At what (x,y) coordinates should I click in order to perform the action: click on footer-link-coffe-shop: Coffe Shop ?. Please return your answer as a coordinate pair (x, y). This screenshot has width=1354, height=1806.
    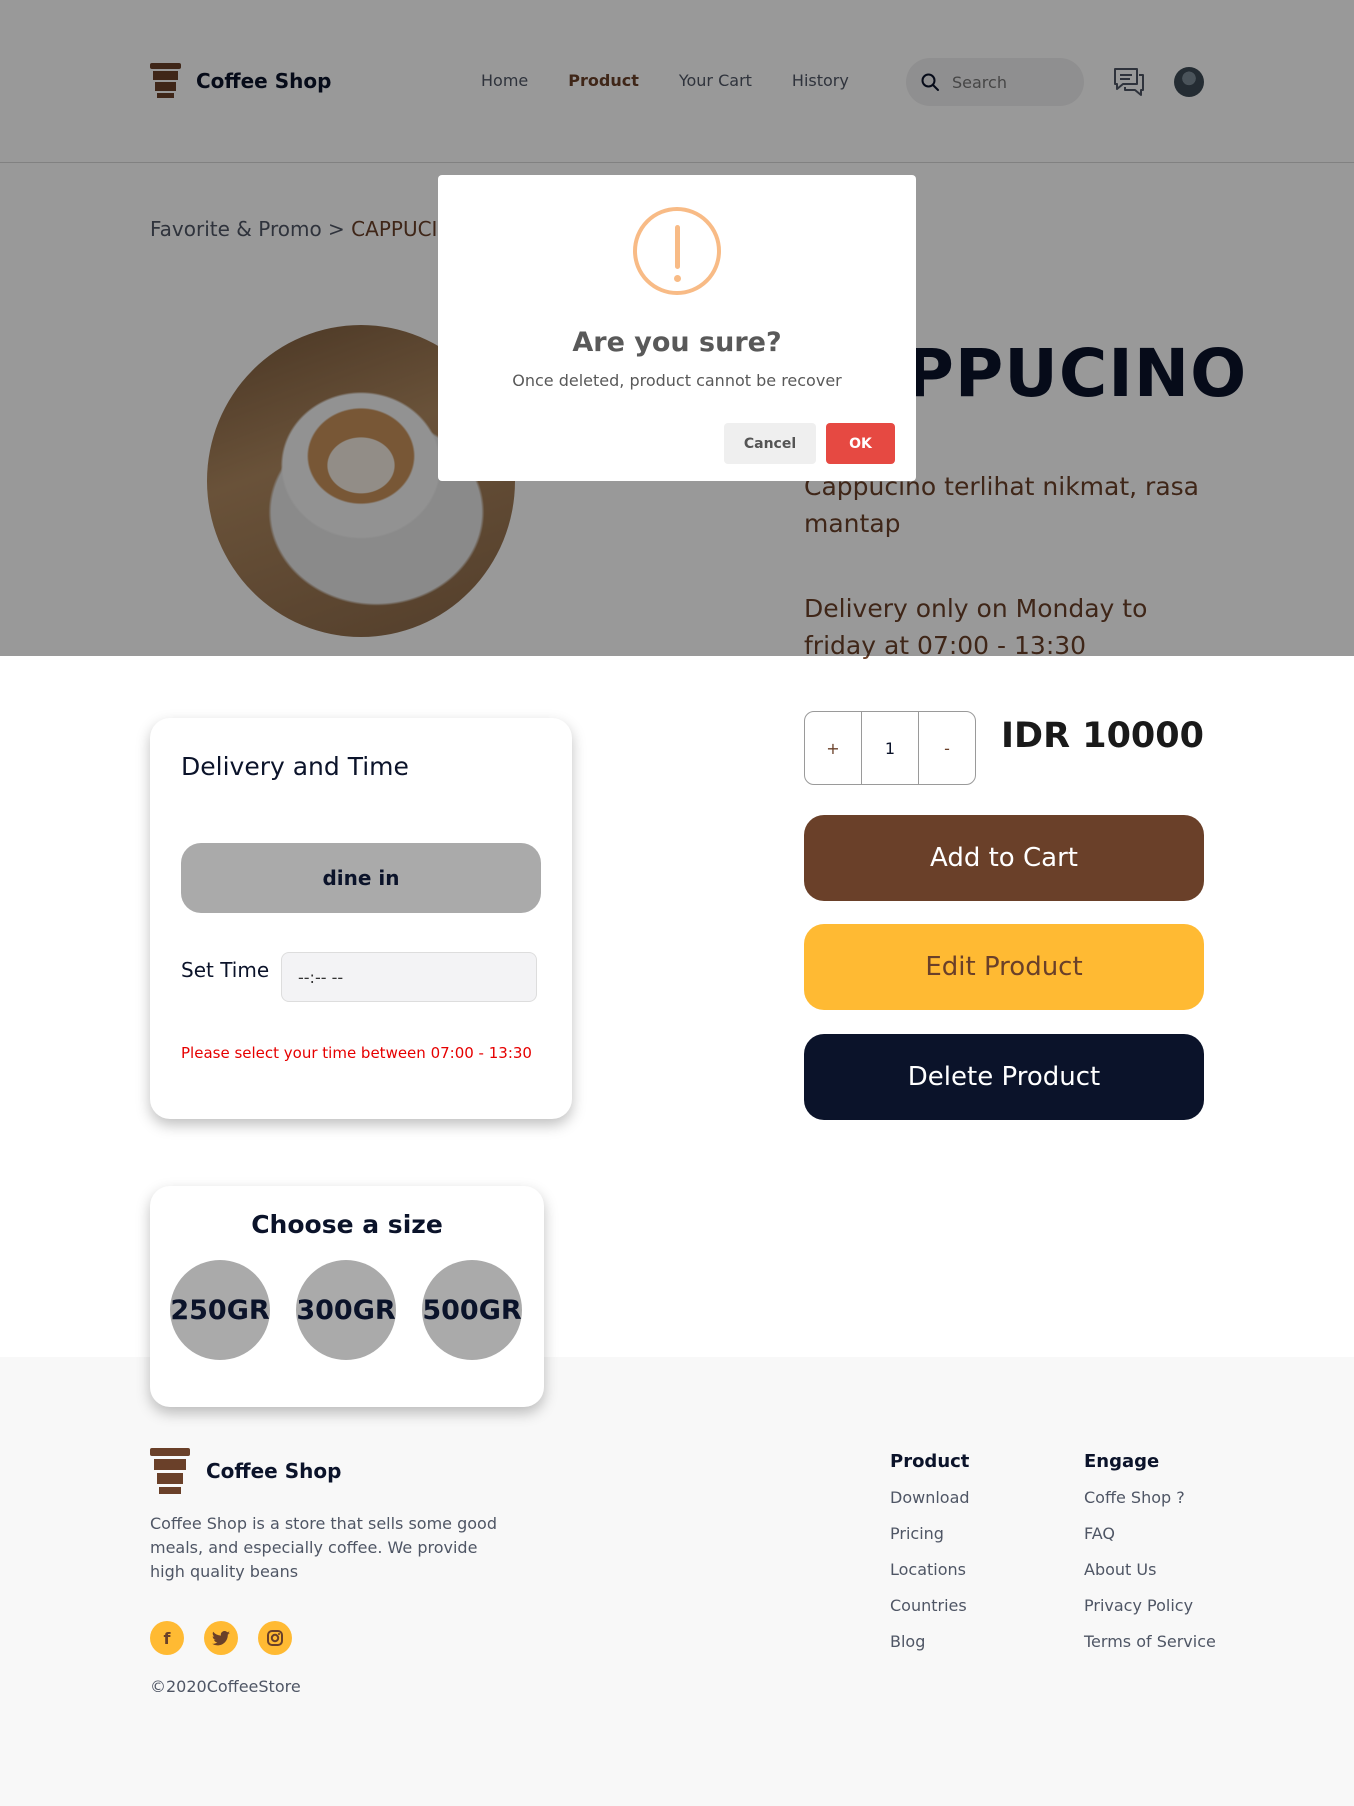
    Looking at the image, I should click on (1150, 1497).